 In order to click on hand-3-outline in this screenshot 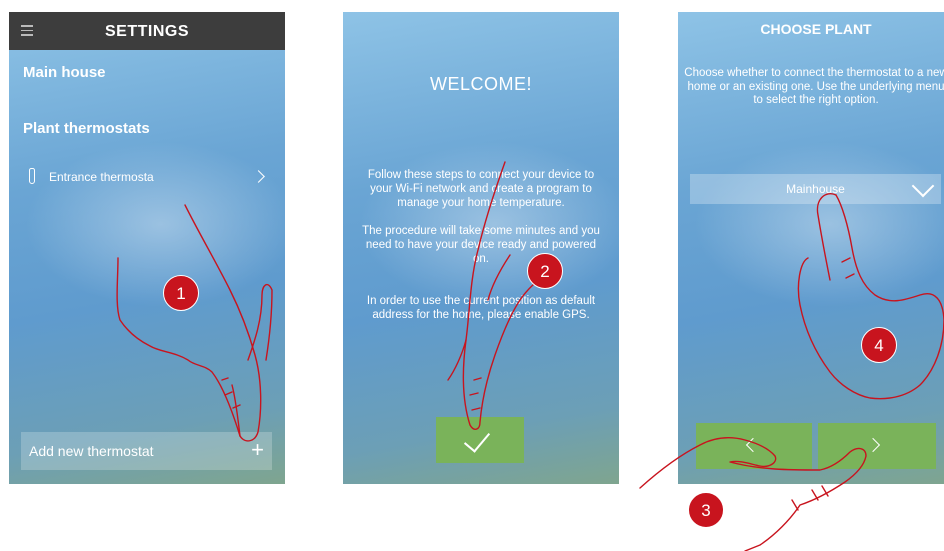, I will do `click(753, 494)`.